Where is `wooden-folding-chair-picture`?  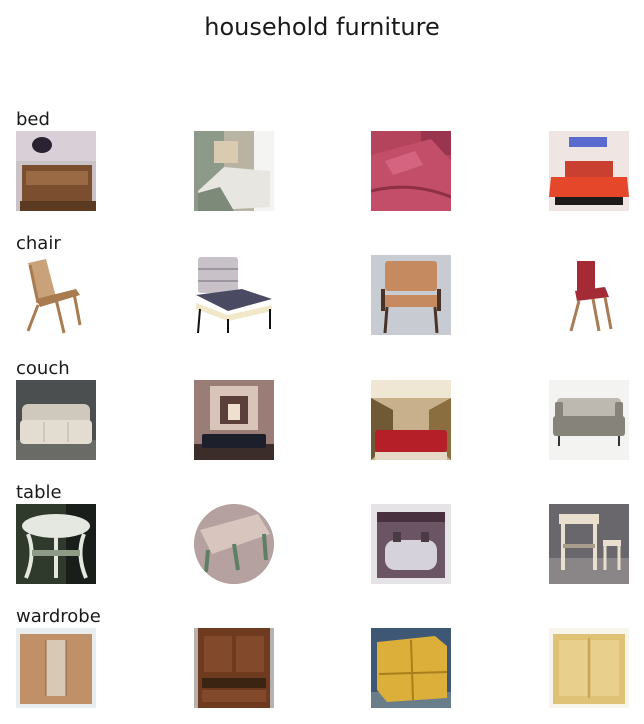 wooden-folding-chair-picture is located at coordinates (56, 295).